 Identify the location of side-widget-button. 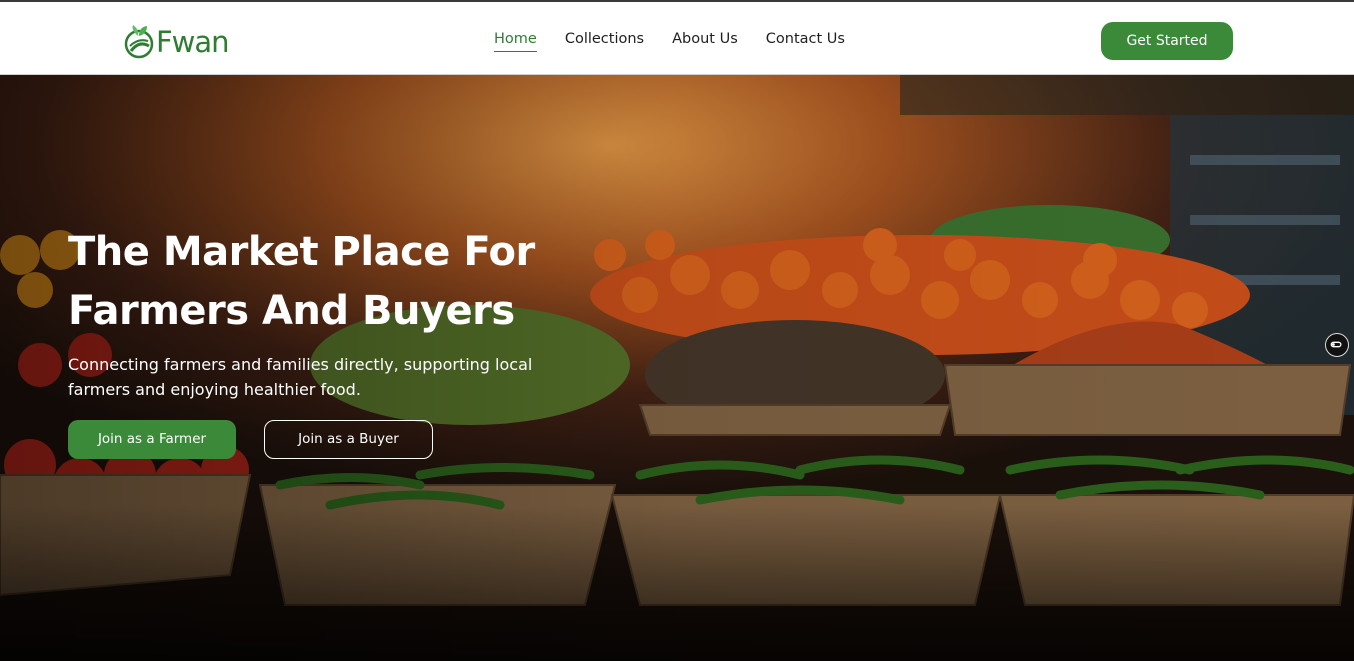
(1337, 345).